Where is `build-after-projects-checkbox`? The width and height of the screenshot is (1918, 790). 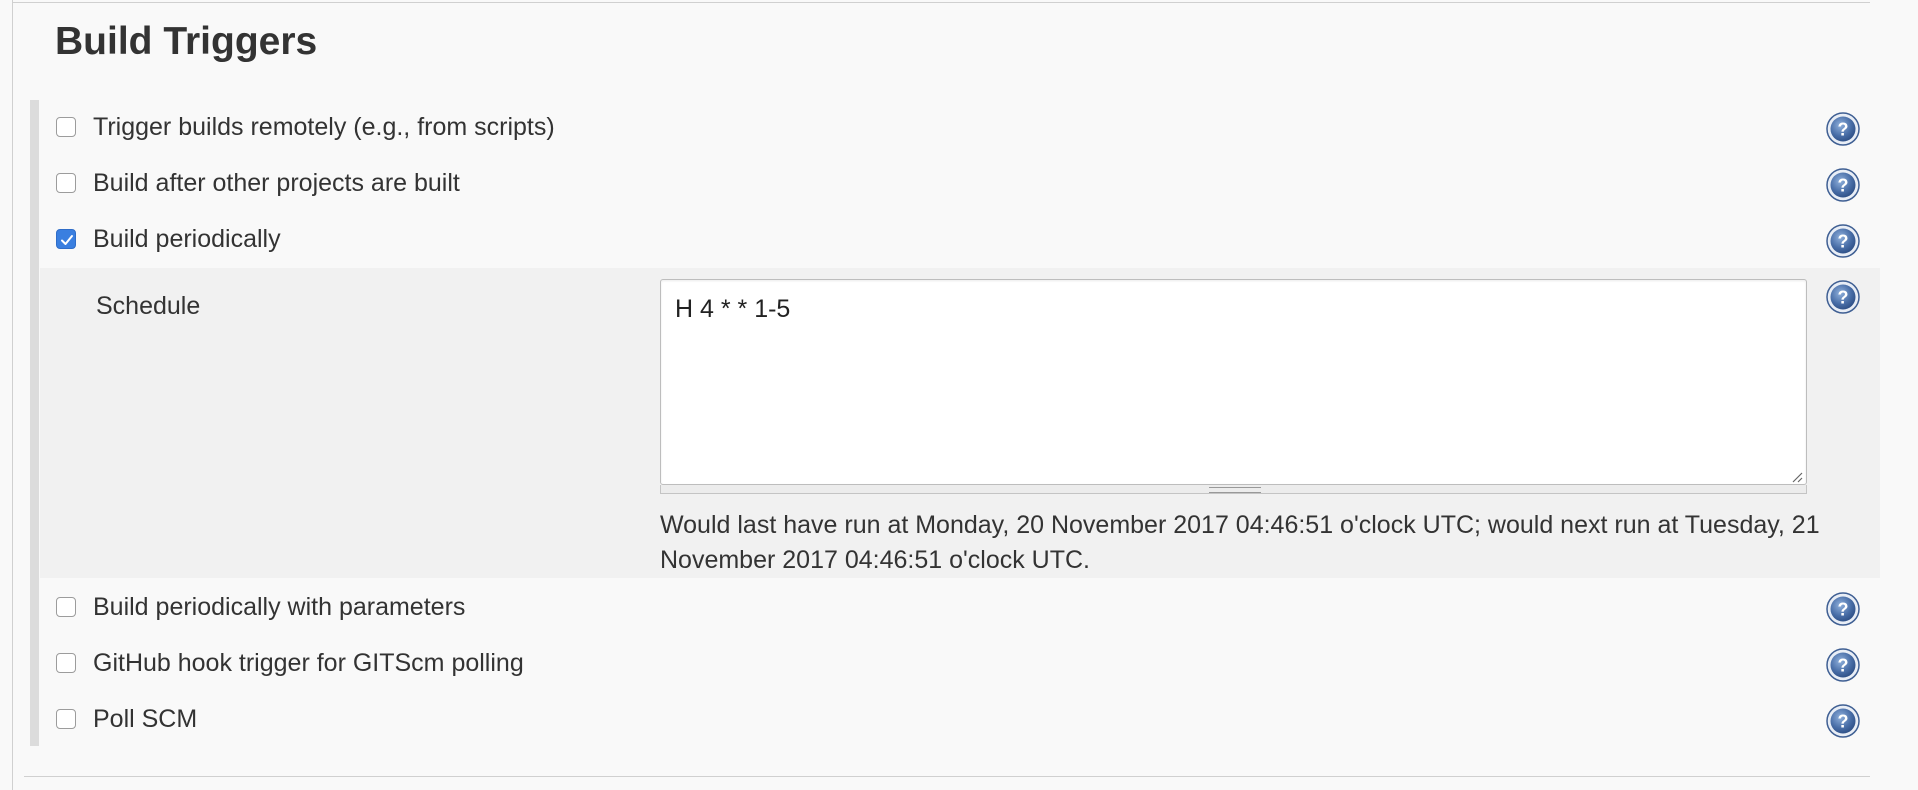 build-after-projects-checkbox is located at coordinates (66, 183).